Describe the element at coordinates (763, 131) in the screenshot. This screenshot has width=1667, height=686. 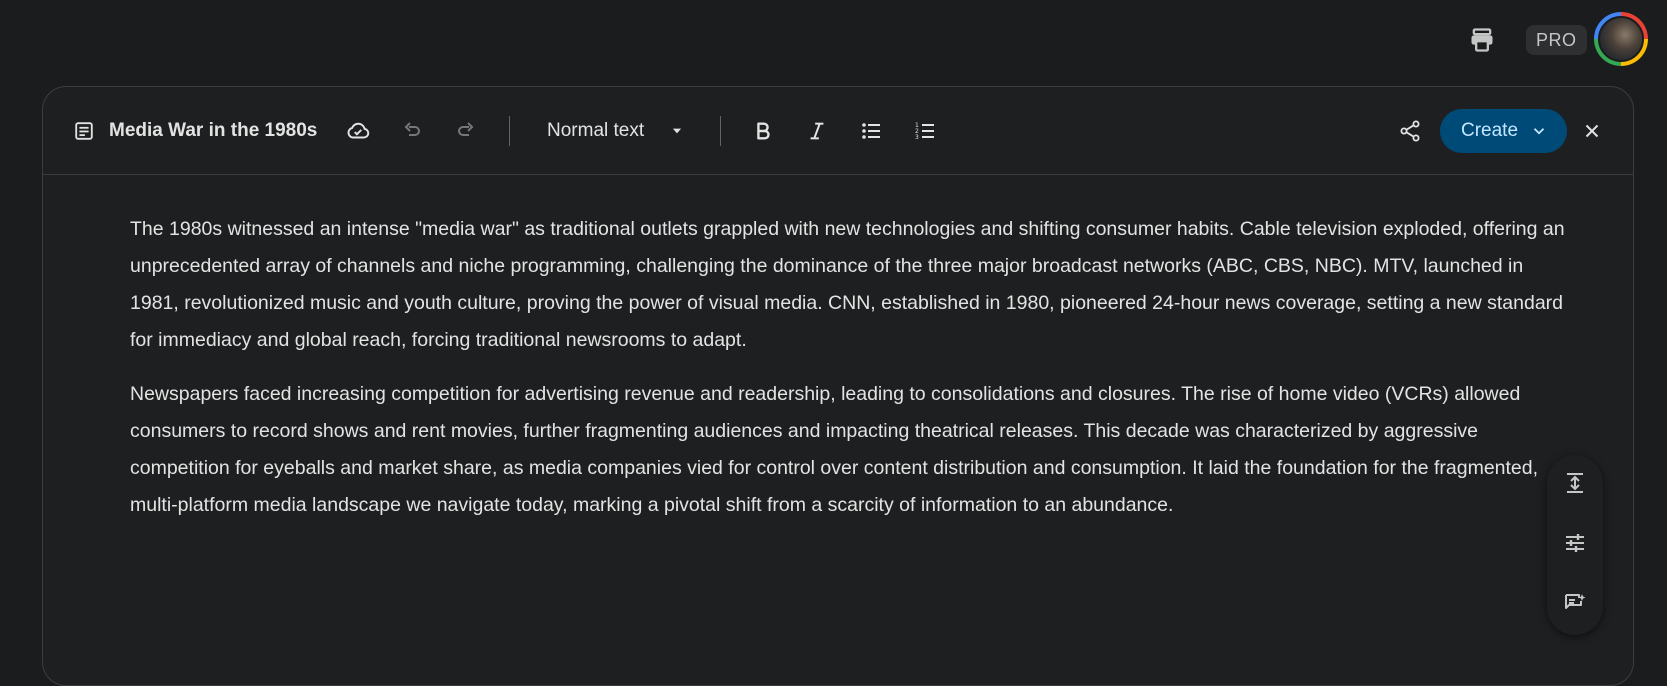
I see `bold-icon` at that location.